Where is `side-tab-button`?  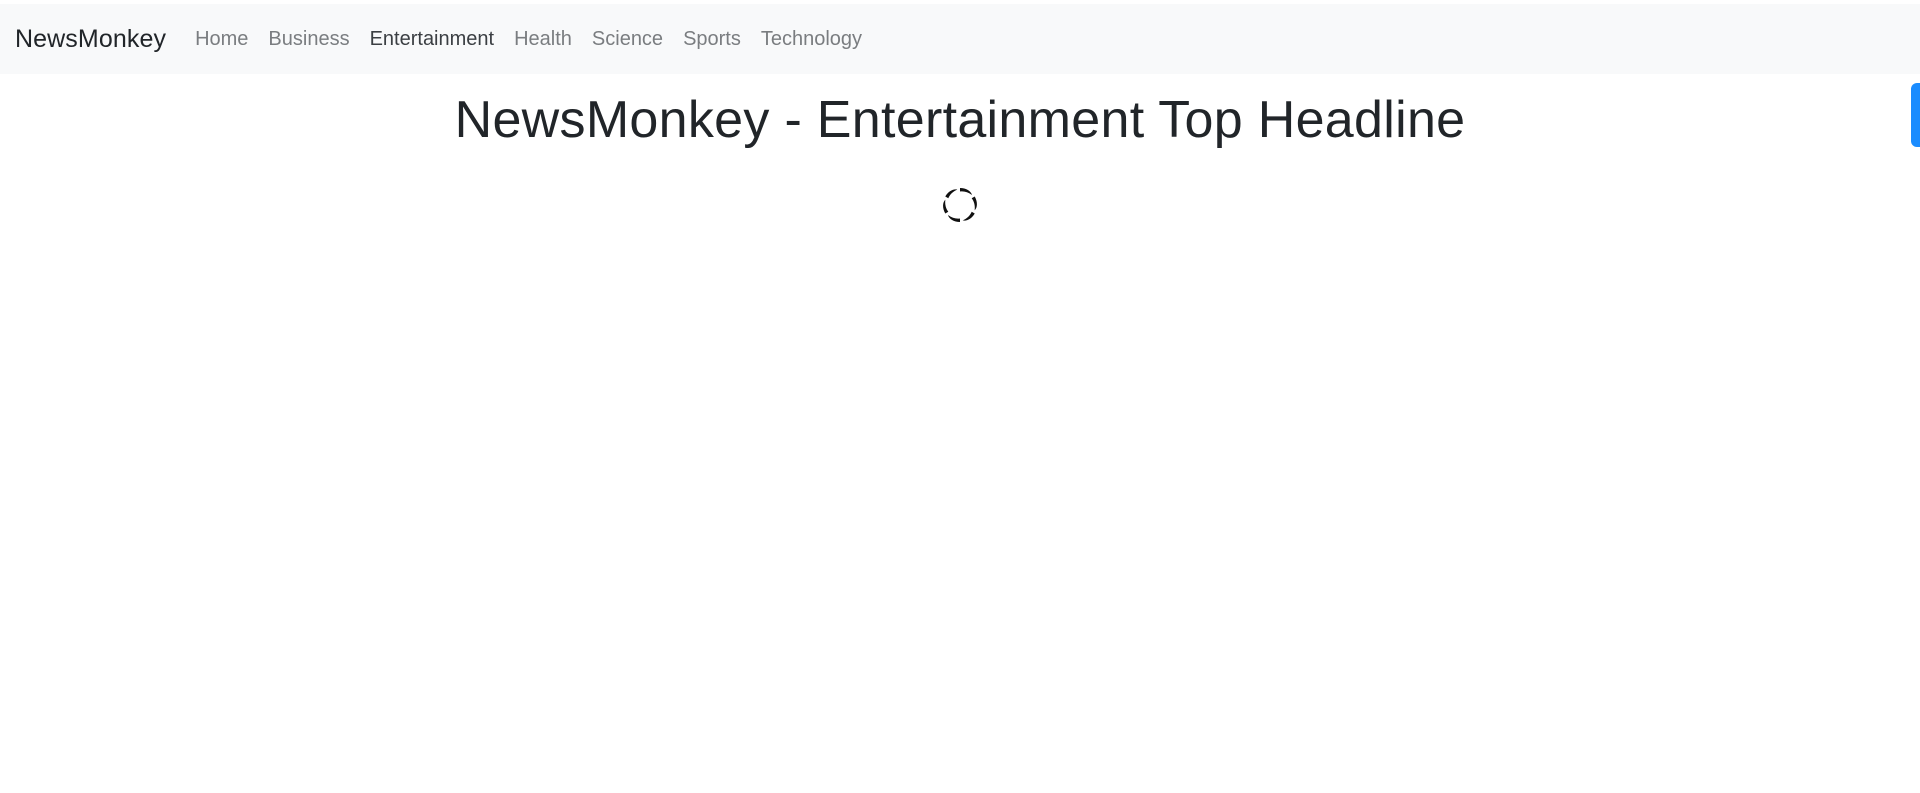 side-tab-button is located at coordinates (1915, 115).